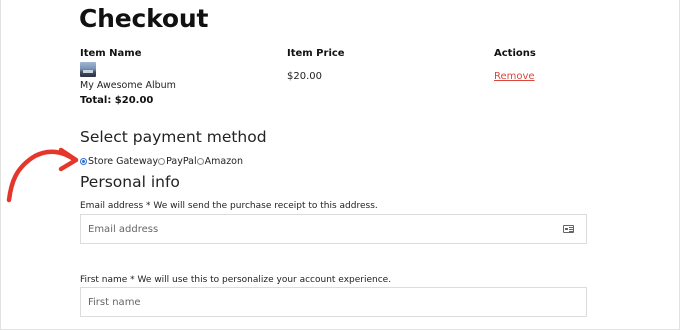  What do you see at coordinates (173, 137) in the screenshot?
I see `payment-method-heading: Select payment method` at bounding box center [173, 137].